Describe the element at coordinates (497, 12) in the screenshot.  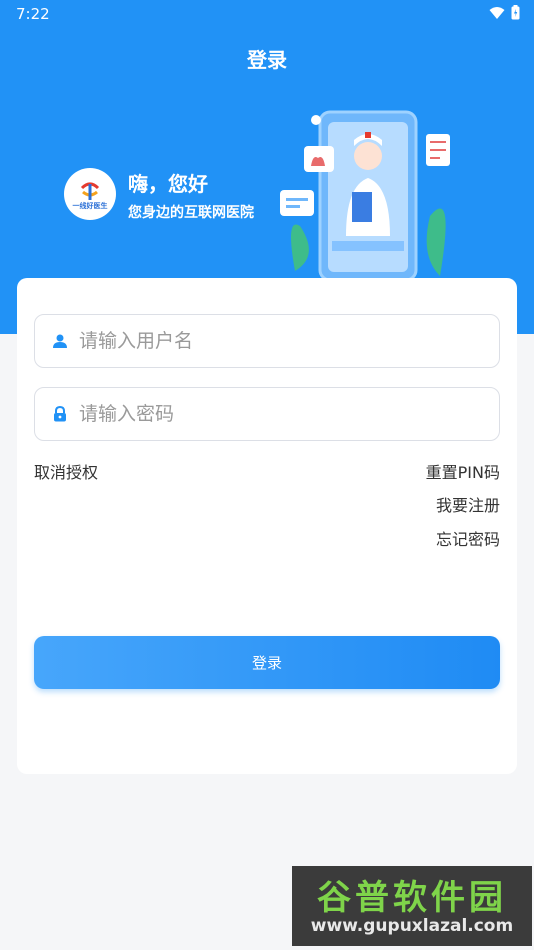
I see `wifi-icon` at that location.